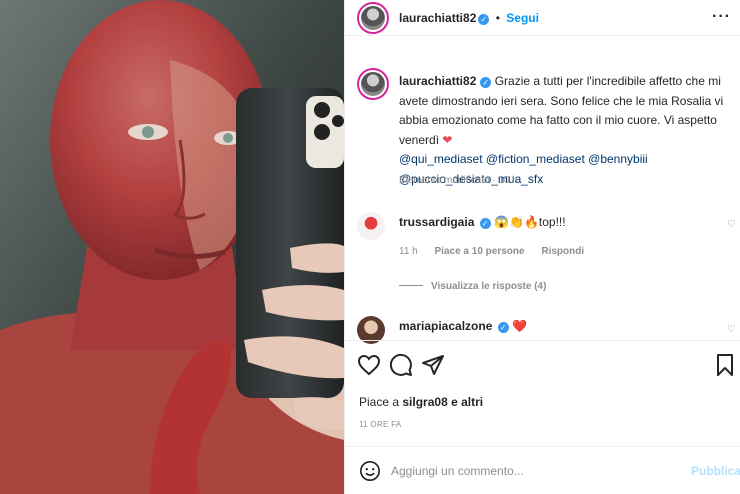 Image resolution: width=740 pixels, height=494 pixels. I want to click on likes-summary: Piace a silgra08 e altri, so click(421, 402).